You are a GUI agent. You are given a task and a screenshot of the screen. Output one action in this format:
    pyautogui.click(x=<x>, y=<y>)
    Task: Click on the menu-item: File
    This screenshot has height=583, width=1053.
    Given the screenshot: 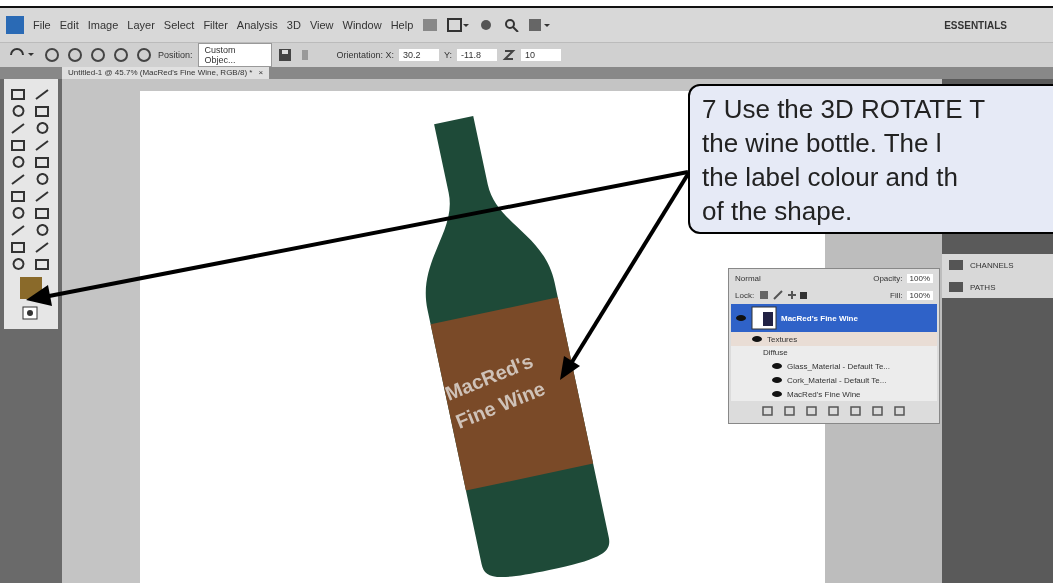 What is the action you would take?
    pyautogui.click(x=42, y=25)
    